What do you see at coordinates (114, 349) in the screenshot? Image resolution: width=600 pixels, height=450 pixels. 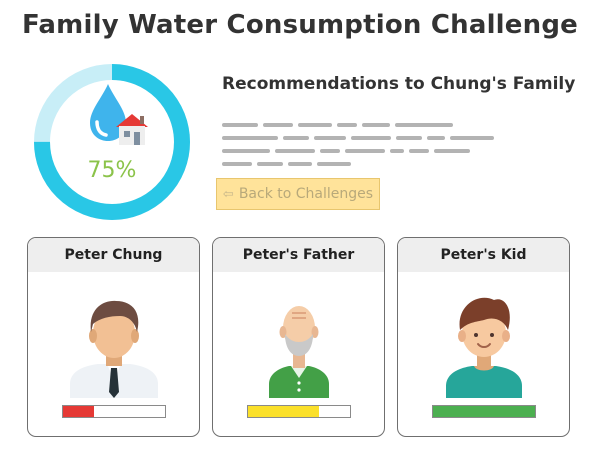 I see `man-avatar-icon` at bounding box center [114, 349].